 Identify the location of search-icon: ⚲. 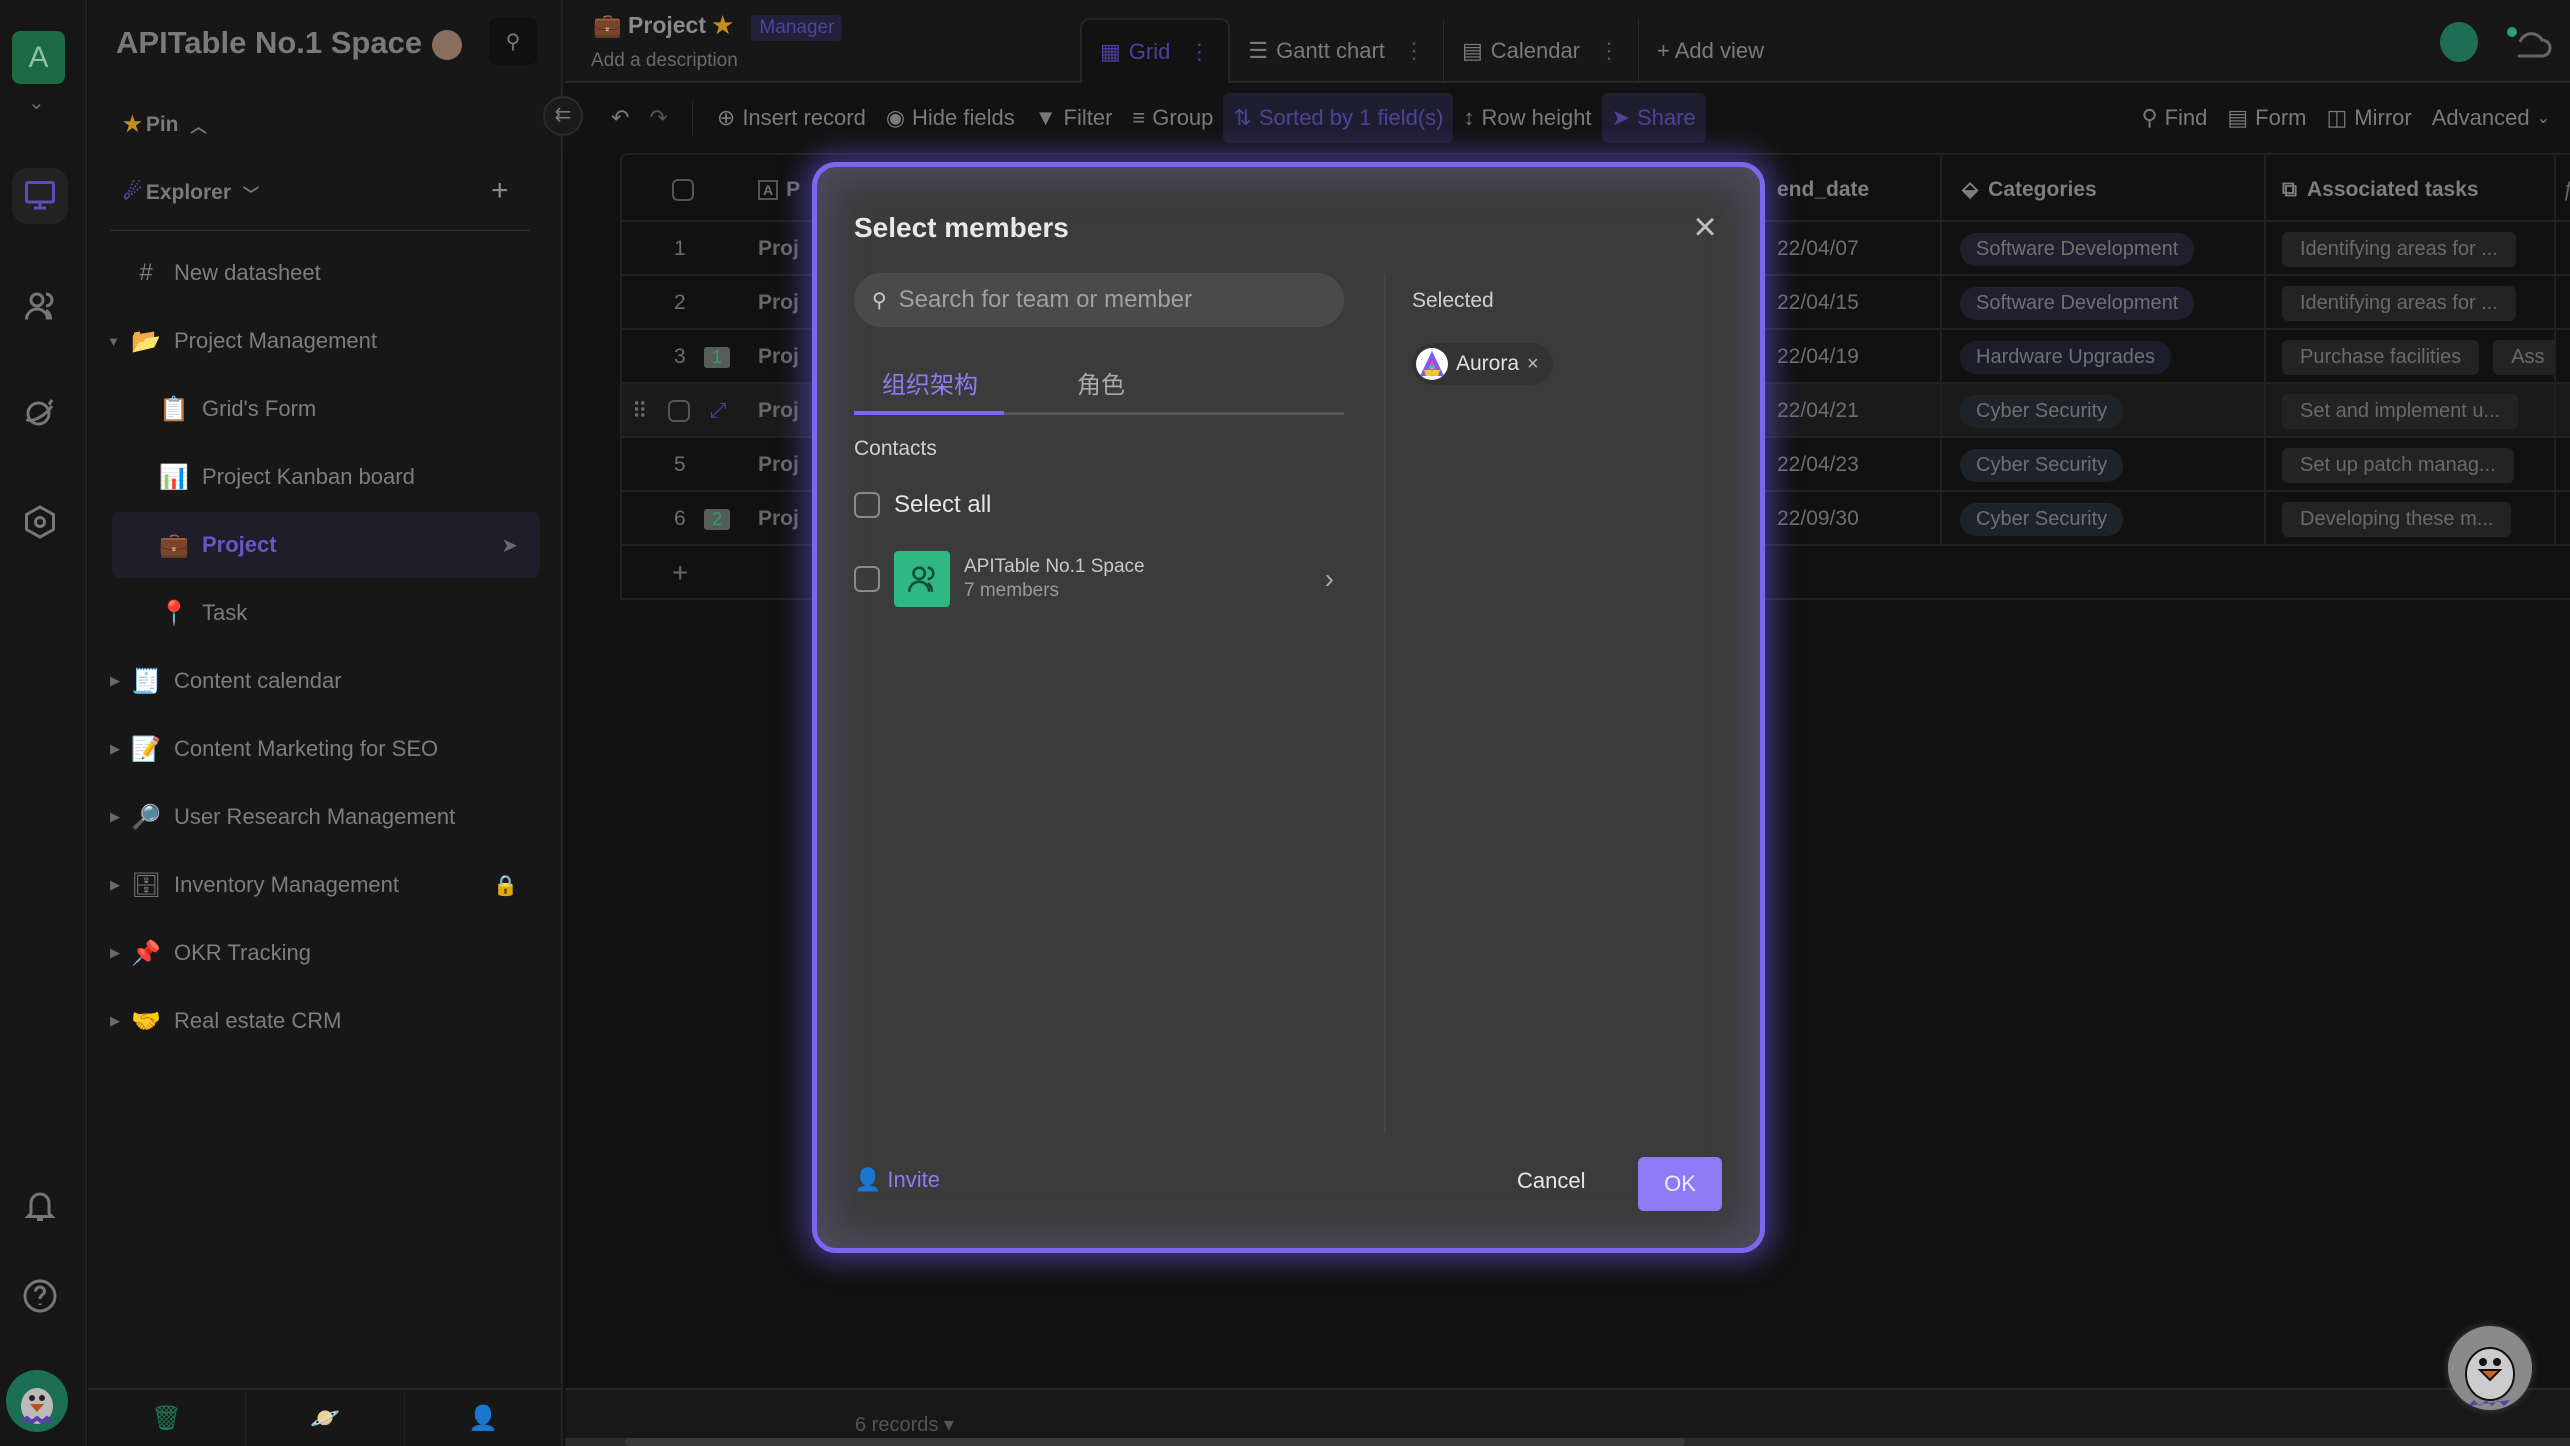
(879, 300).